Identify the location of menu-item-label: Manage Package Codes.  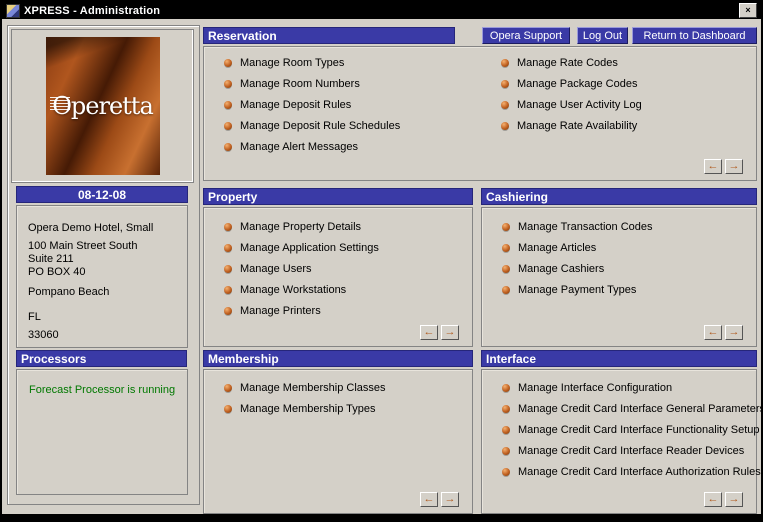
(577, 83).